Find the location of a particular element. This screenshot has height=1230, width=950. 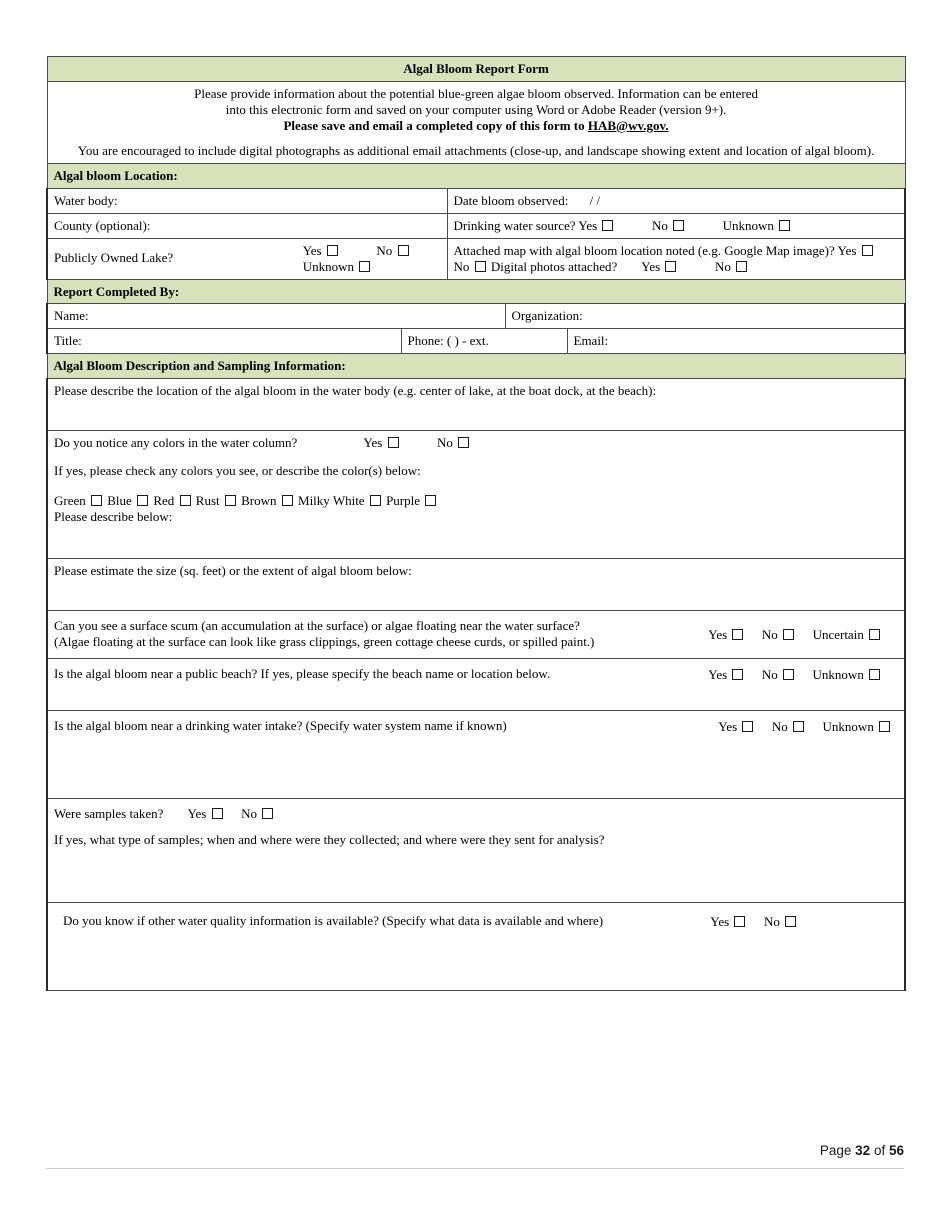

map-no-option: No is located at coordinates (471, 266).